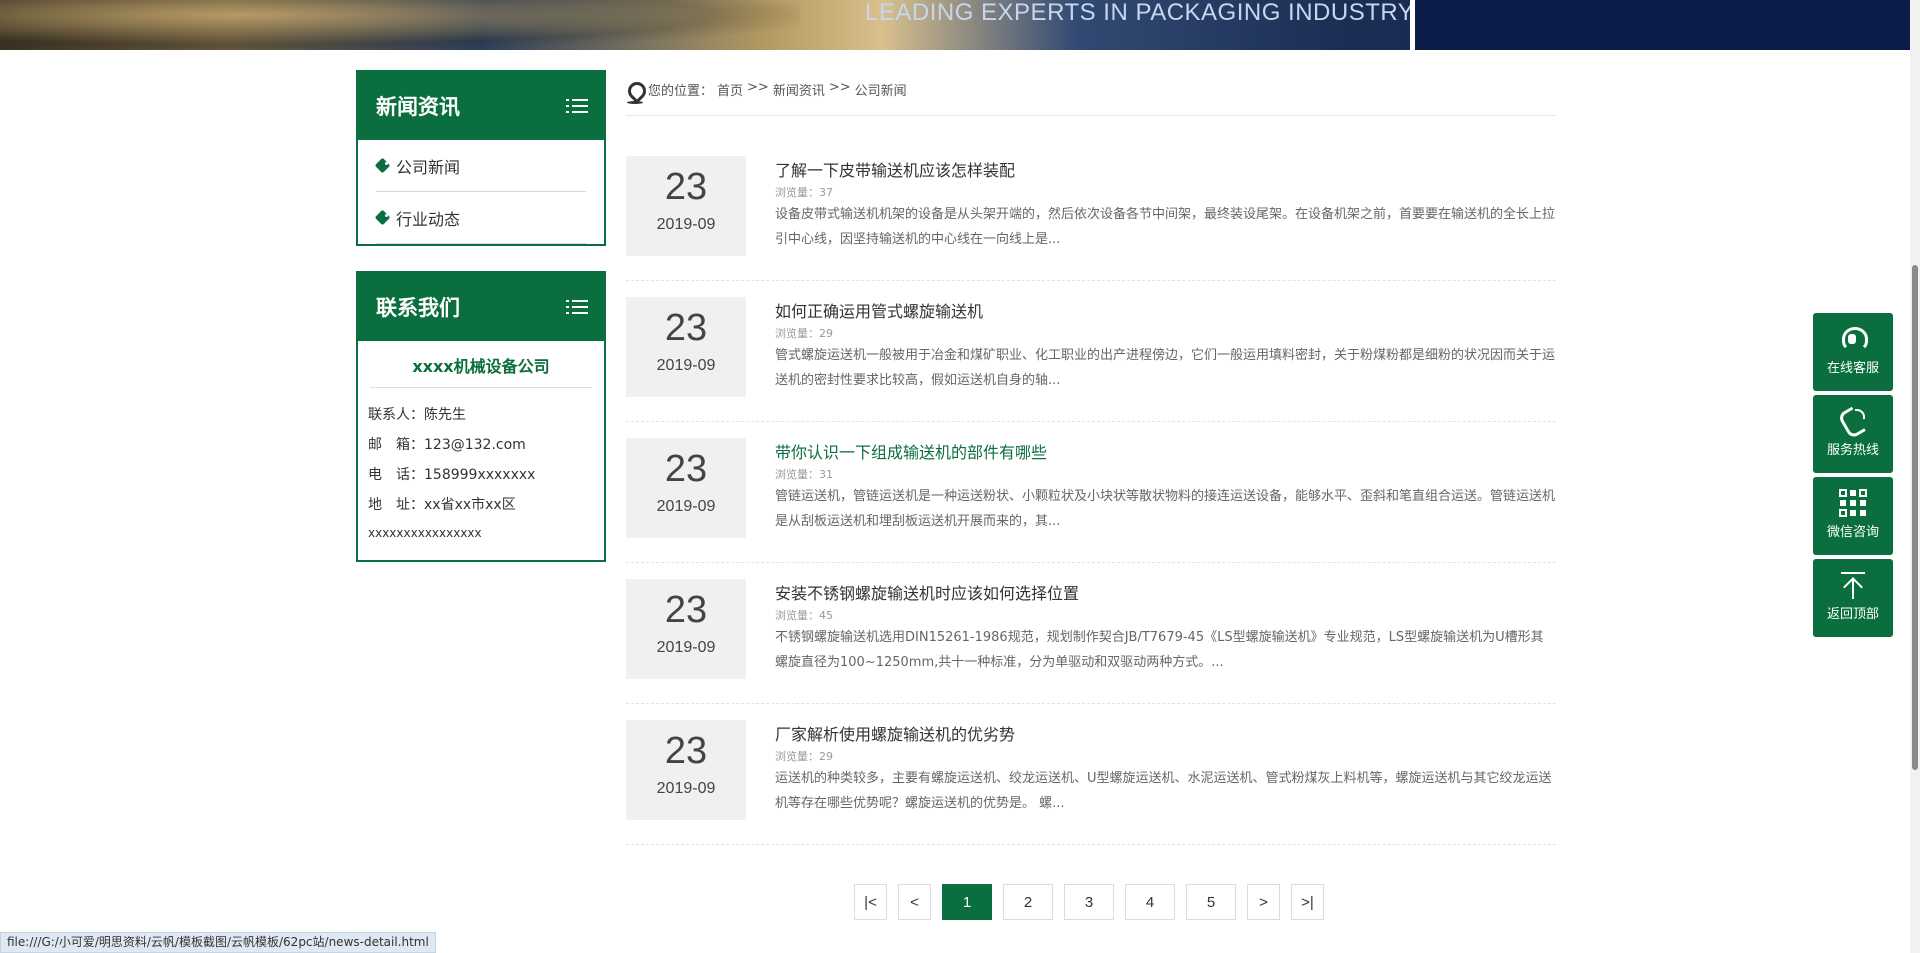 The height and width of the screenshot is (953, 1920). What do you see at coordinates (635, 93) in the screenshot?
I see `location-pin-icon` at bounding box center [635, 93].